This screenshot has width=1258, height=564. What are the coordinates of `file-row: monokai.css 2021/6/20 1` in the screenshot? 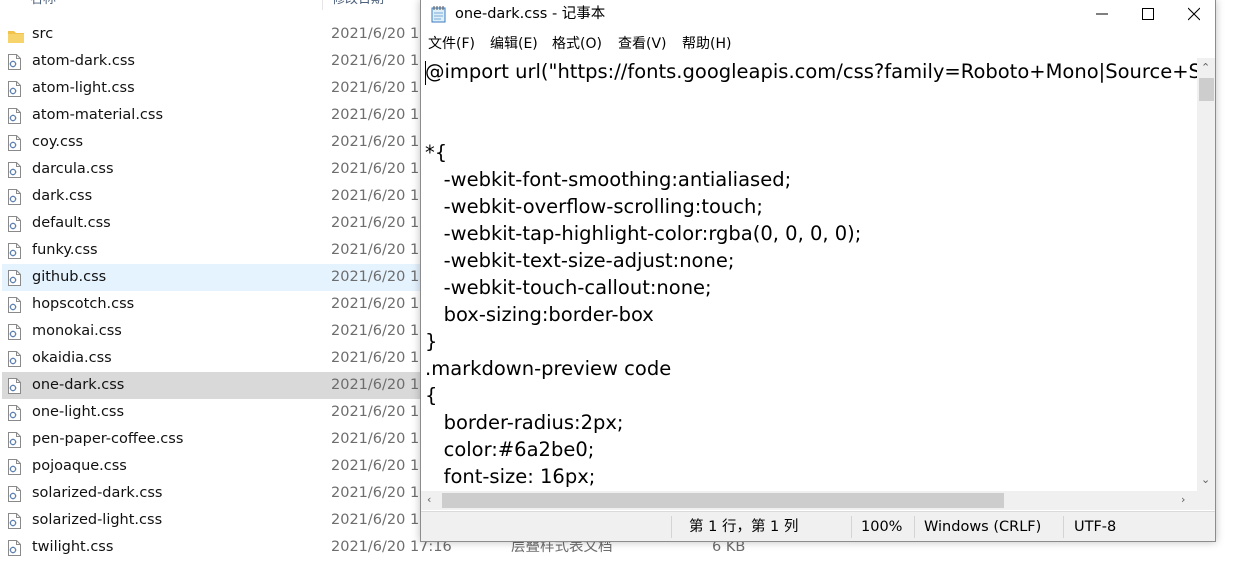 It's located at (211, 331).